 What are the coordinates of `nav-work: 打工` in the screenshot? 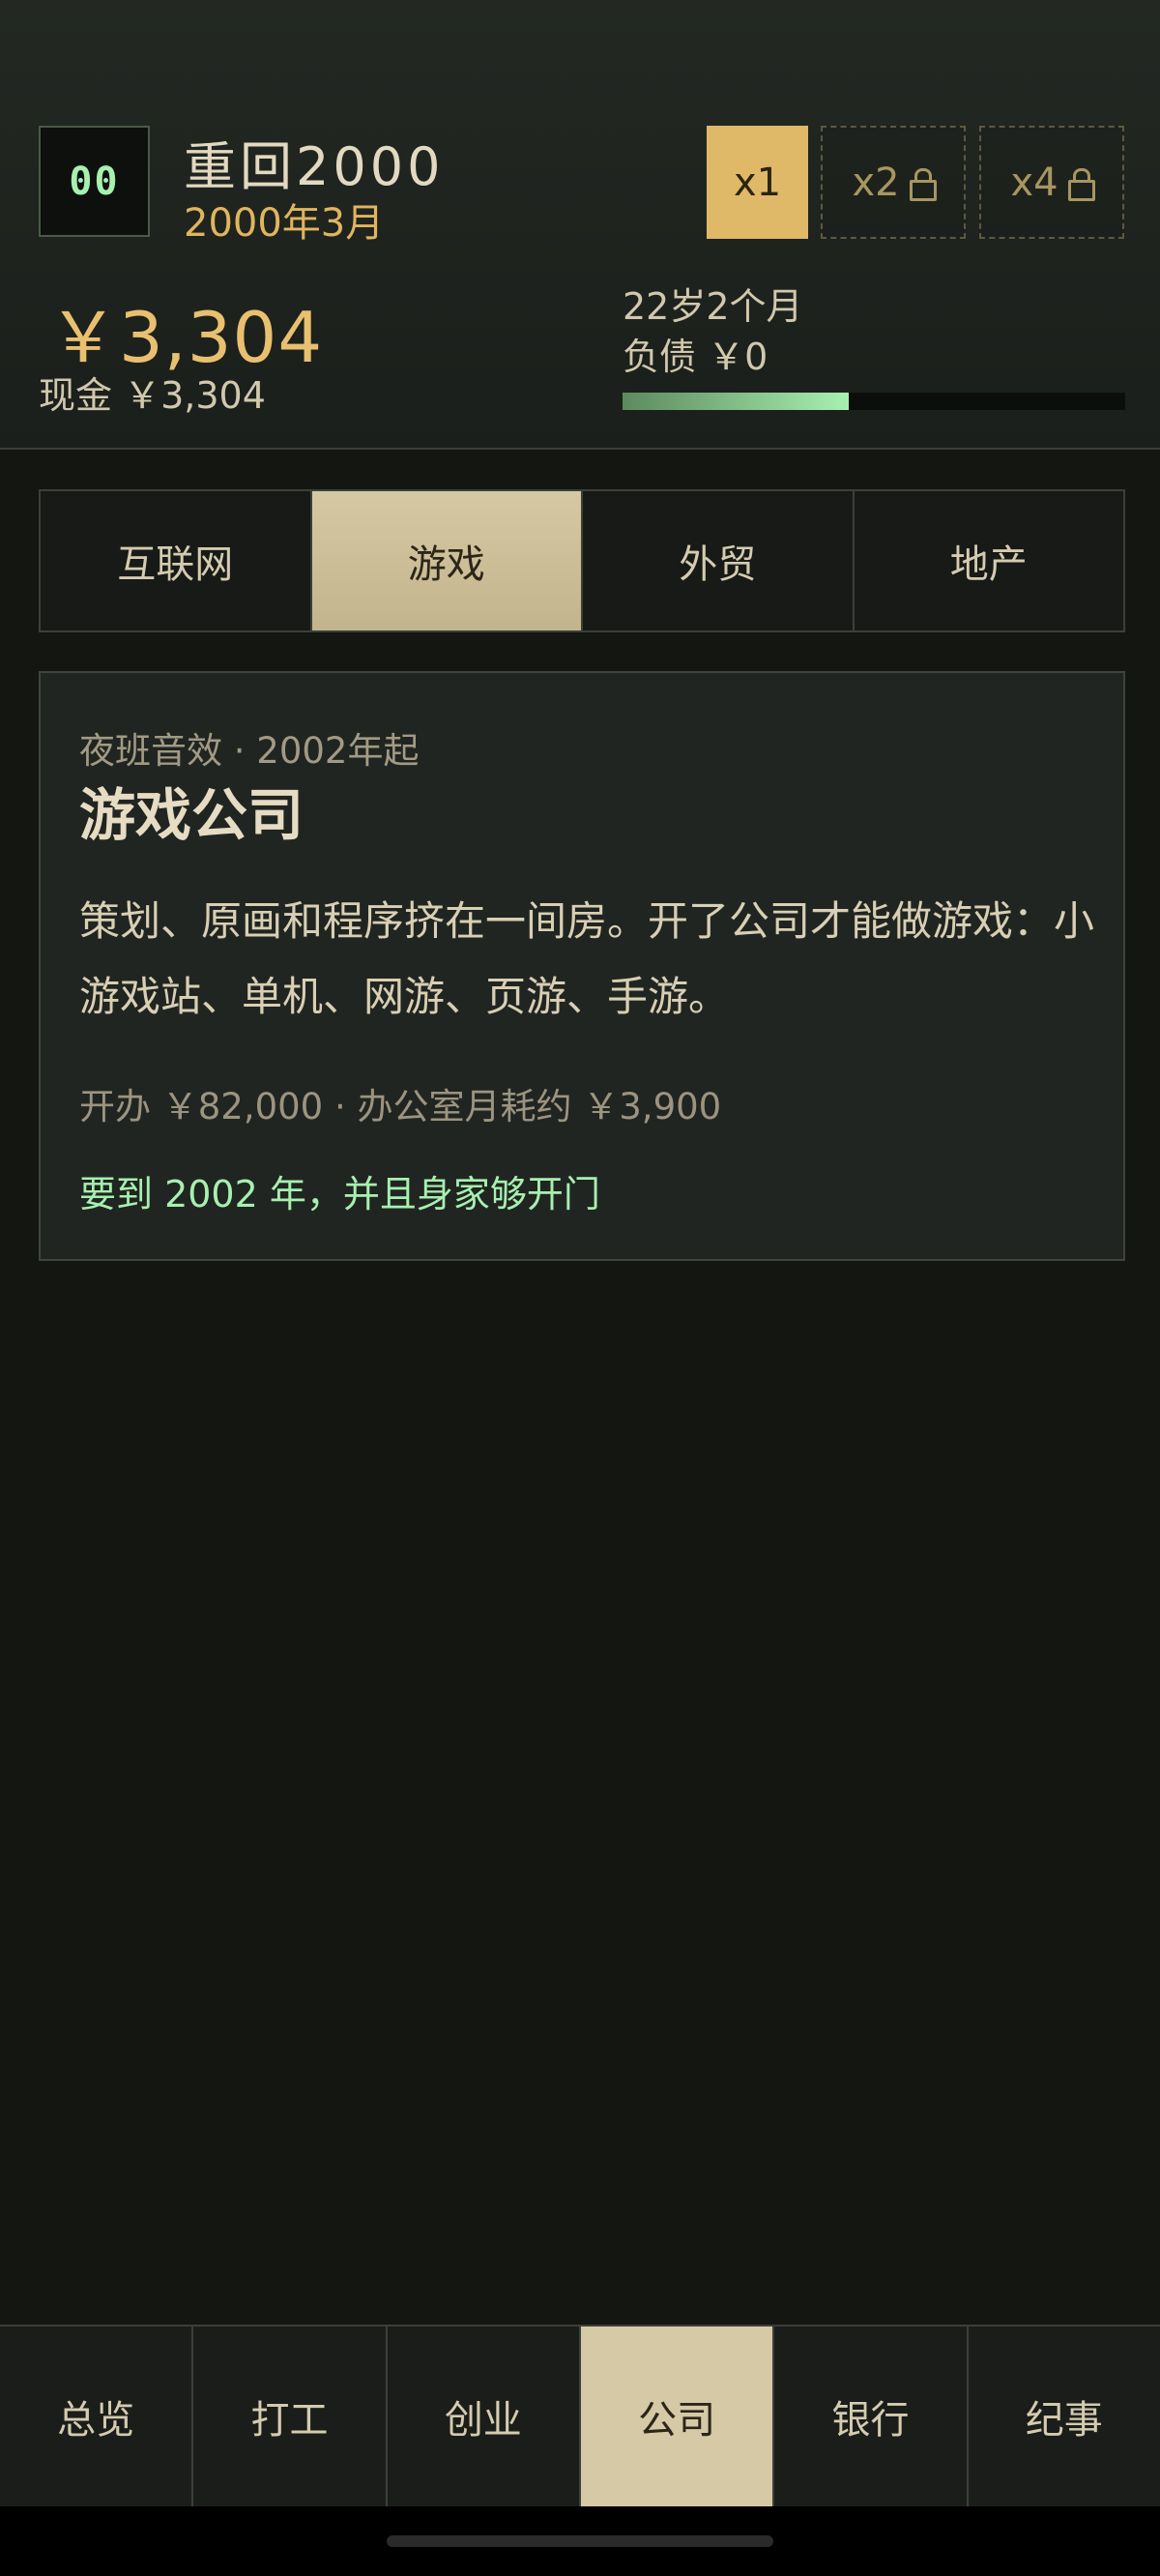 It's located at (290, 2416).